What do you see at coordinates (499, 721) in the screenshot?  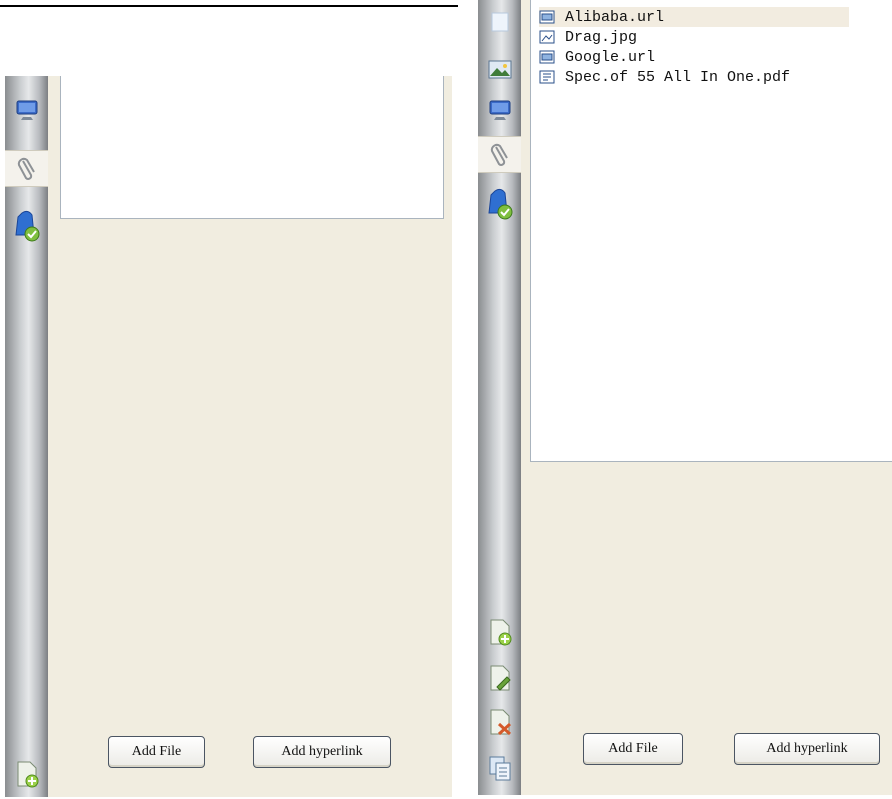 I see `delete-file-icon` at bounding box center [499, 721].